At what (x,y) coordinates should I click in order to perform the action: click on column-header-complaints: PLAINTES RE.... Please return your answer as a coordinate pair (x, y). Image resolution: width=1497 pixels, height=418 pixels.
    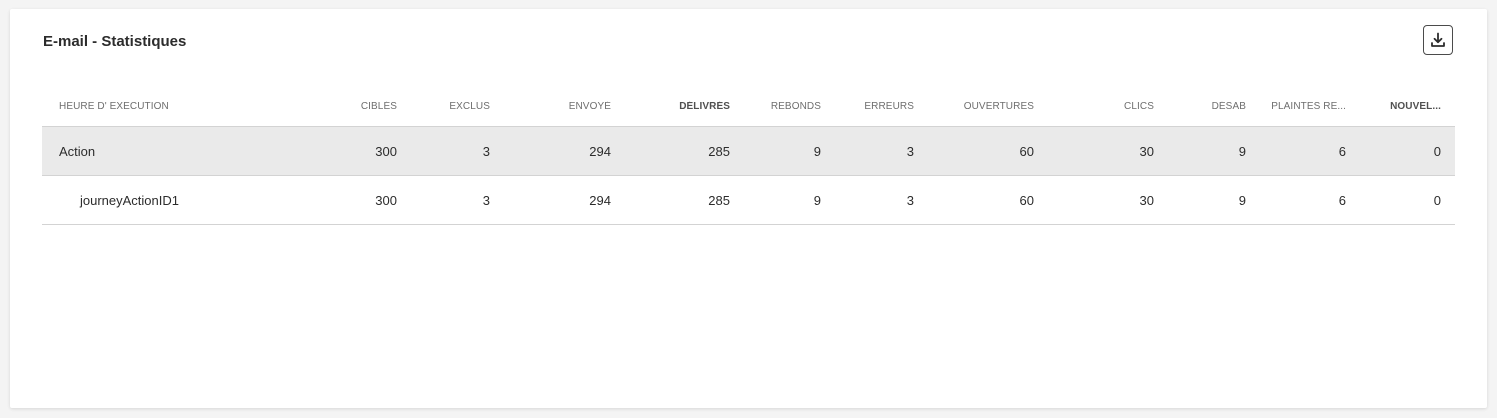
    Looking at the image, I should click on (1296, 106).